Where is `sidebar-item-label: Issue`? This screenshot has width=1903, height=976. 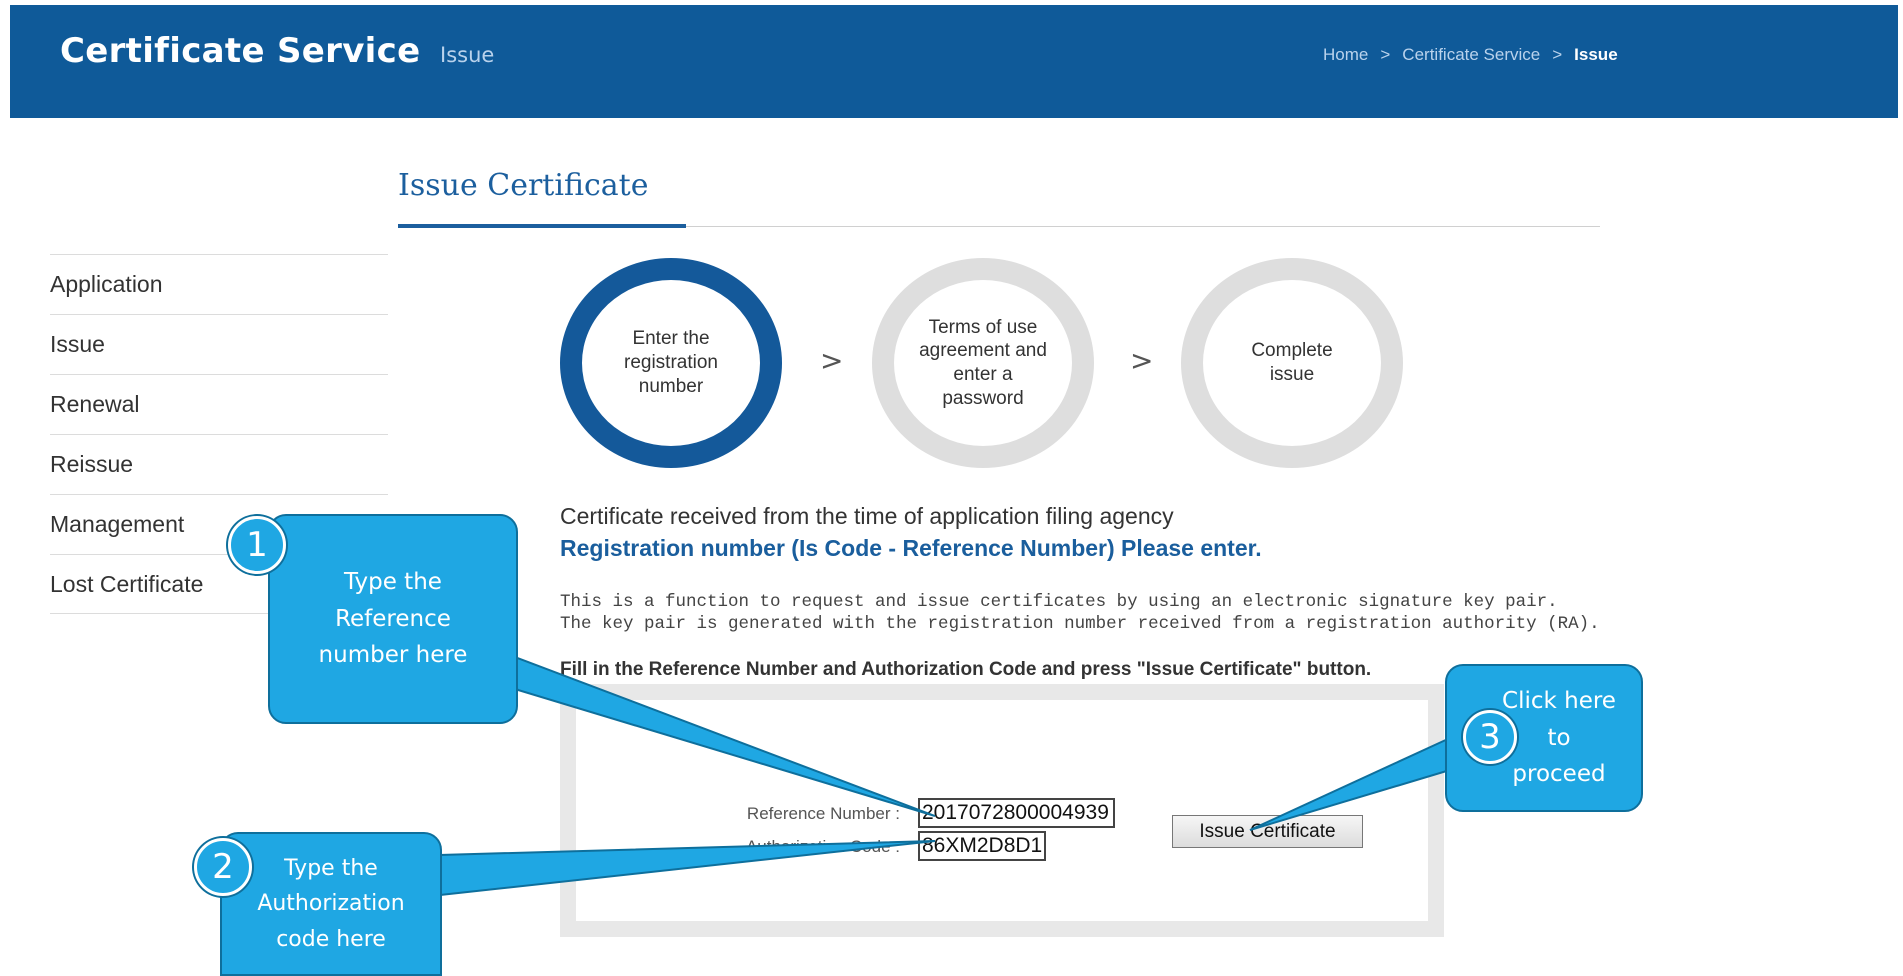
sidebar-item-label: Issue is located at coordinates (77, 344).